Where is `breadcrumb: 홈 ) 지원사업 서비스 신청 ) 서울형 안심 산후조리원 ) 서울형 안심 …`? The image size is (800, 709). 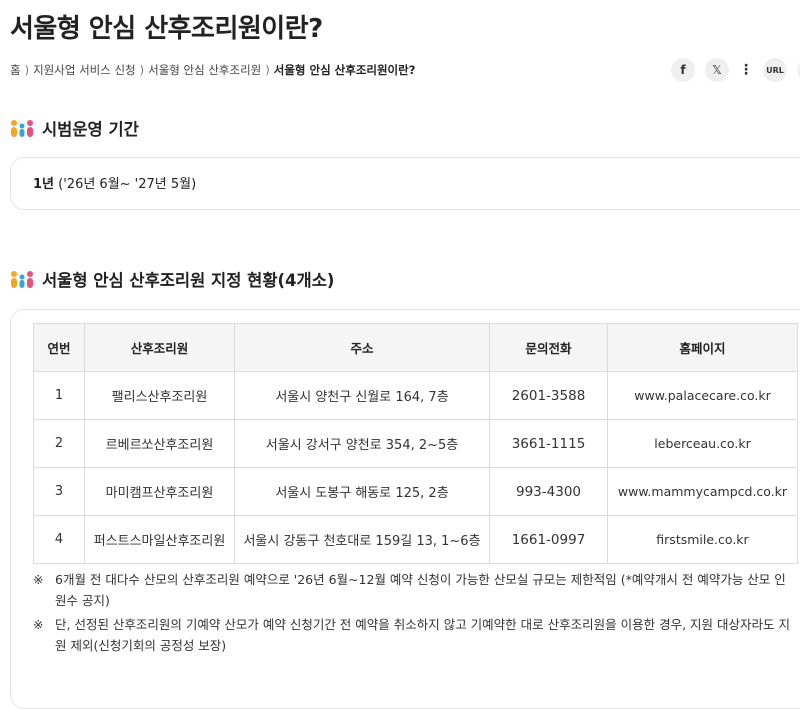 breadcrumb: 홈 ) 지원사업 서비스 신청 ) 서울형 안심 산후조리원 ) 서울형 안심 … is located at coordinates (212, 70).